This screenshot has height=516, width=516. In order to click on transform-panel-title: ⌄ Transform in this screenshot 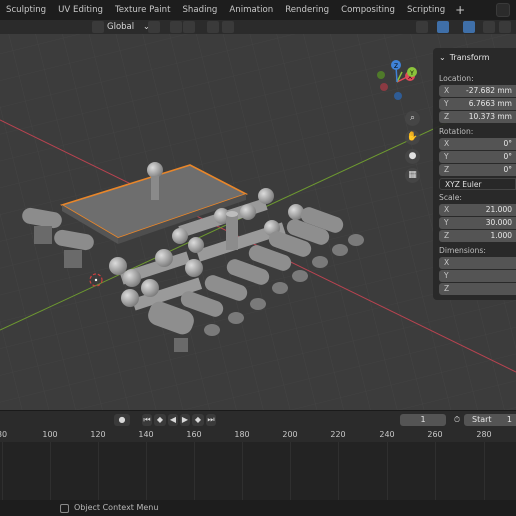, I will do `click(464, 57)`.